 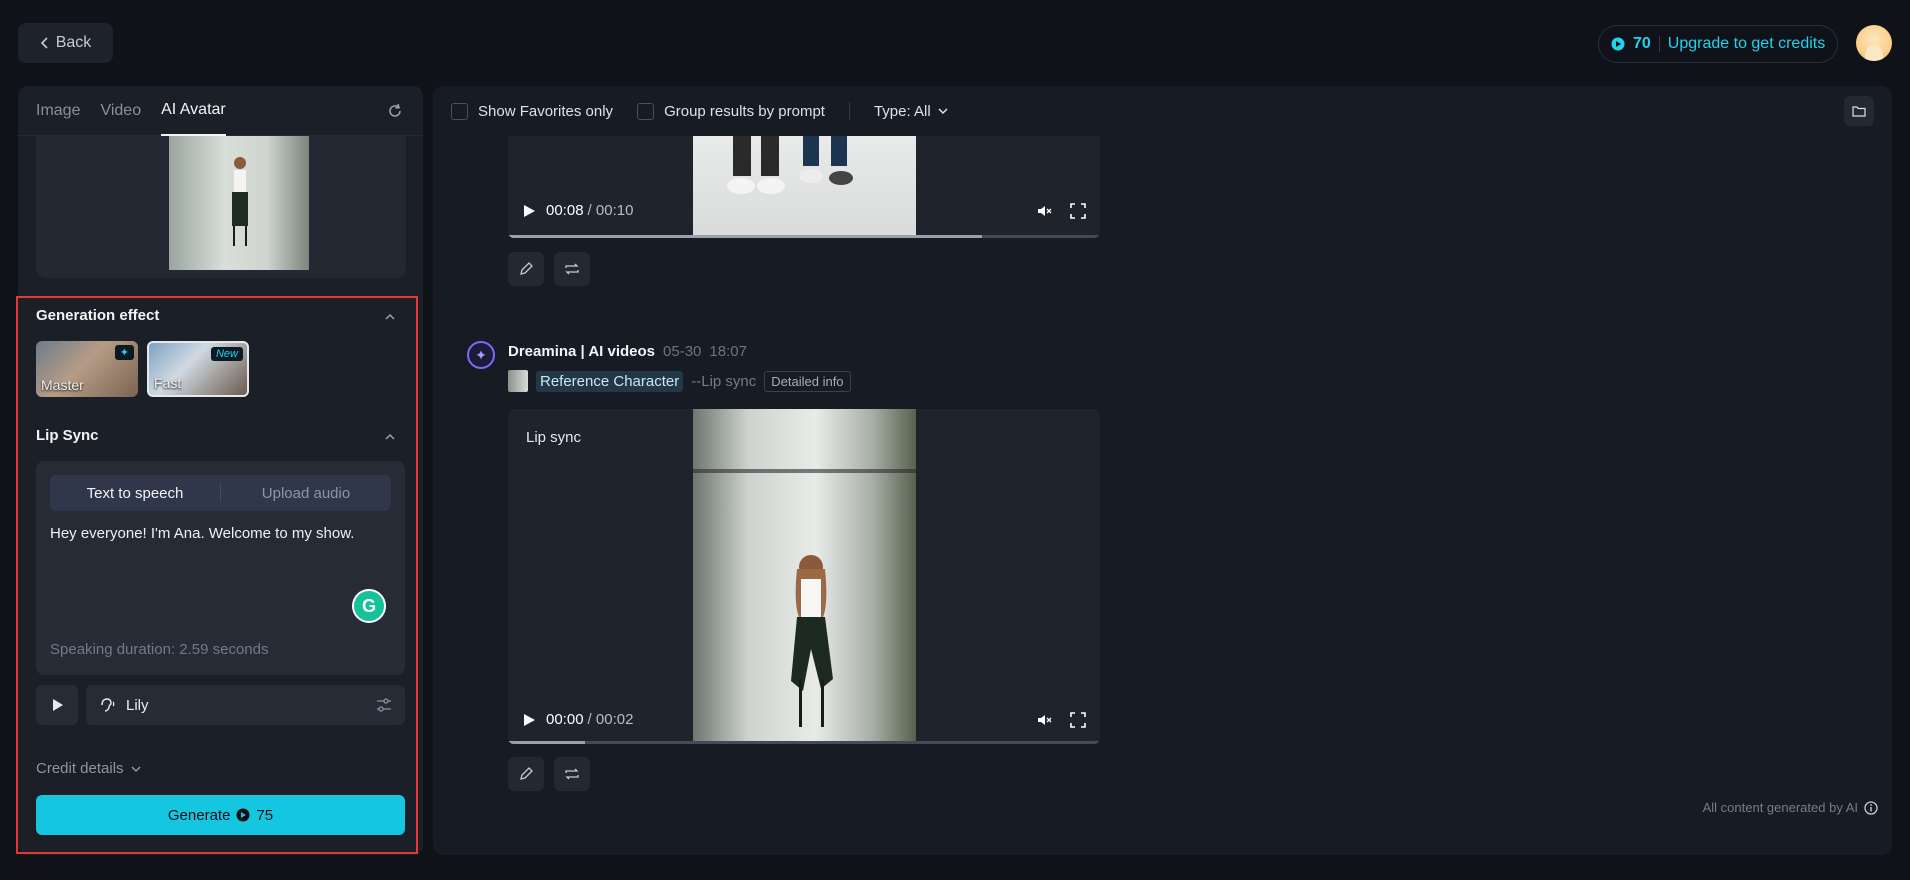 I want to click on reference-thumbnail, so click(x=518, y=381).